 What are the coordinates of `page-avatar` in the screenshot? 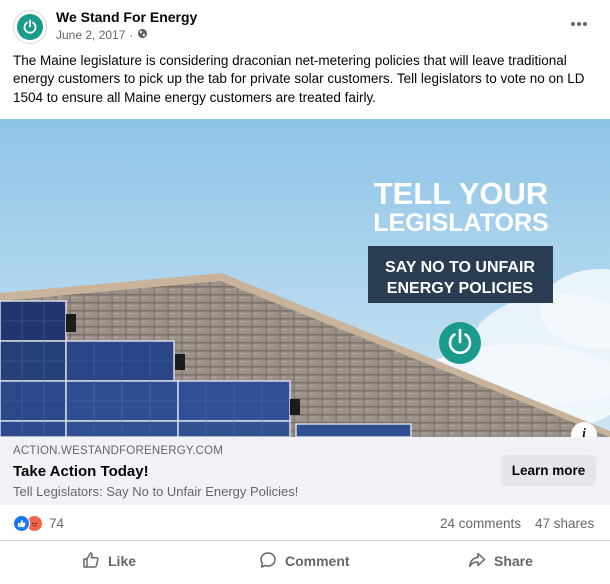 It's located at (30, 27).